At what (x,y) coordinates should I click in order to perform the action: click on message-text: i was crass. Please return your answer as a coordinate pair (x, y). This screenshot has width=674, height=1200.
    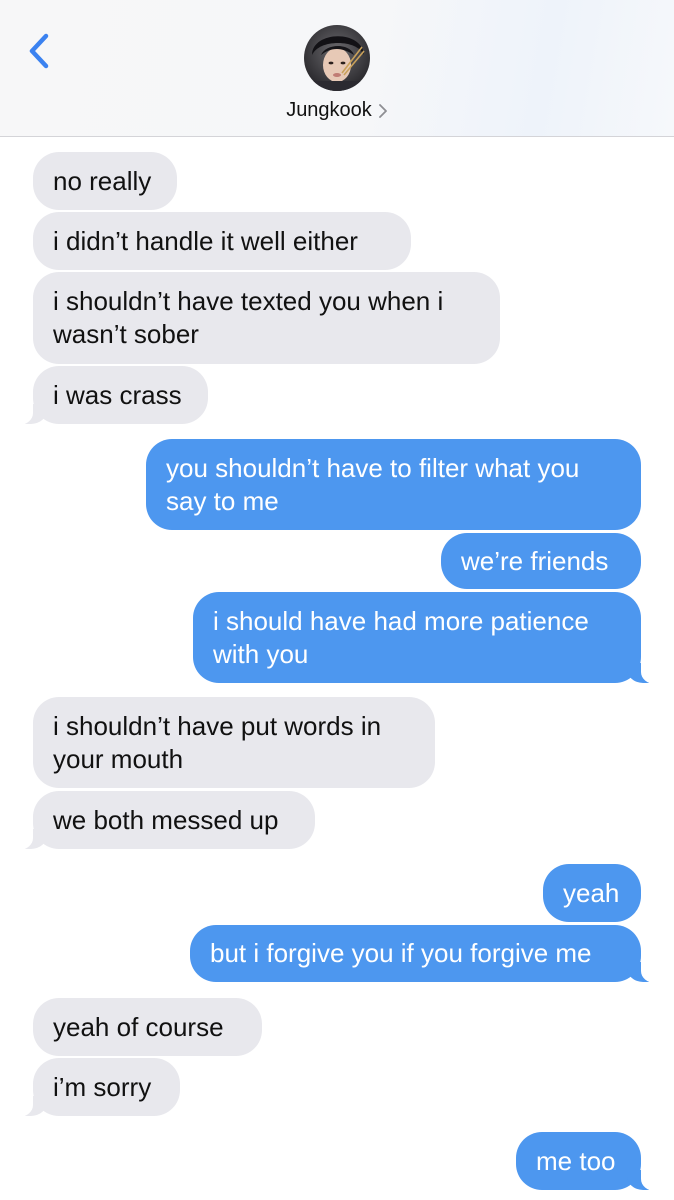
    Looking at the image, I should click on (117, 394).